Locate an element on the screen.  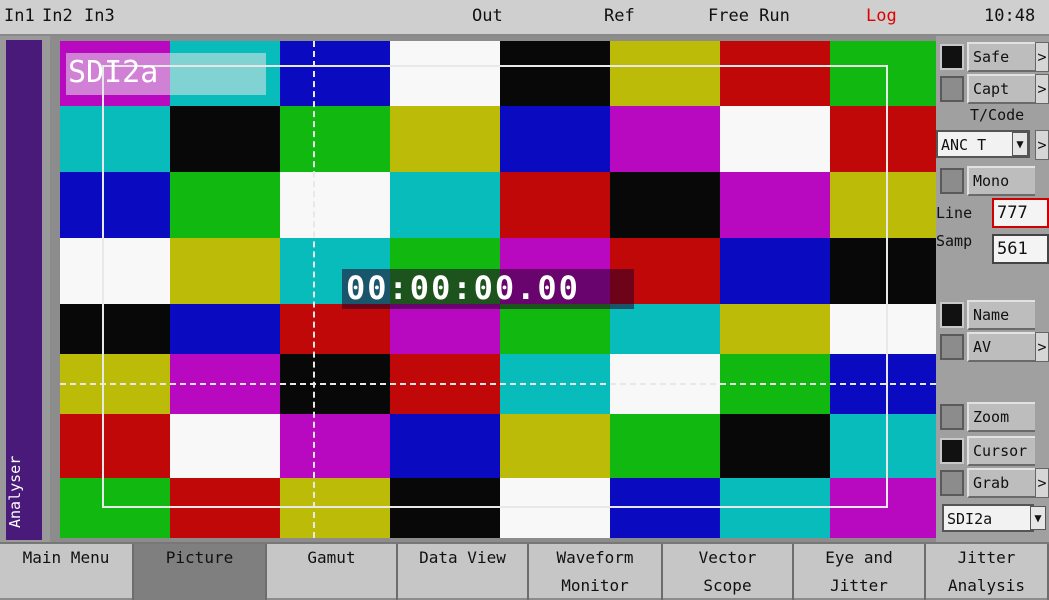
input-3-indicator: In3 is located at coordinates (99, 16).